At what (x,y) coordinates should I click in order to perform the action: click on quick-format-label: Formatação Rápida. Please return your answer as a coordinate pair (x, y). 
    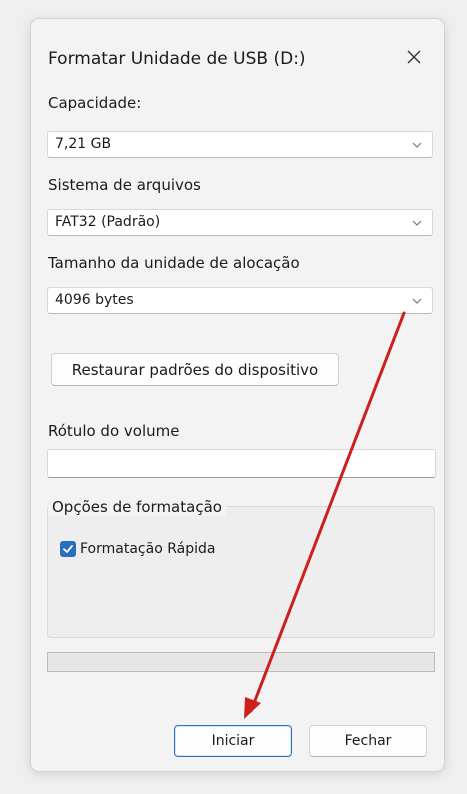
    Looking at the image, I should click on (148, 549).